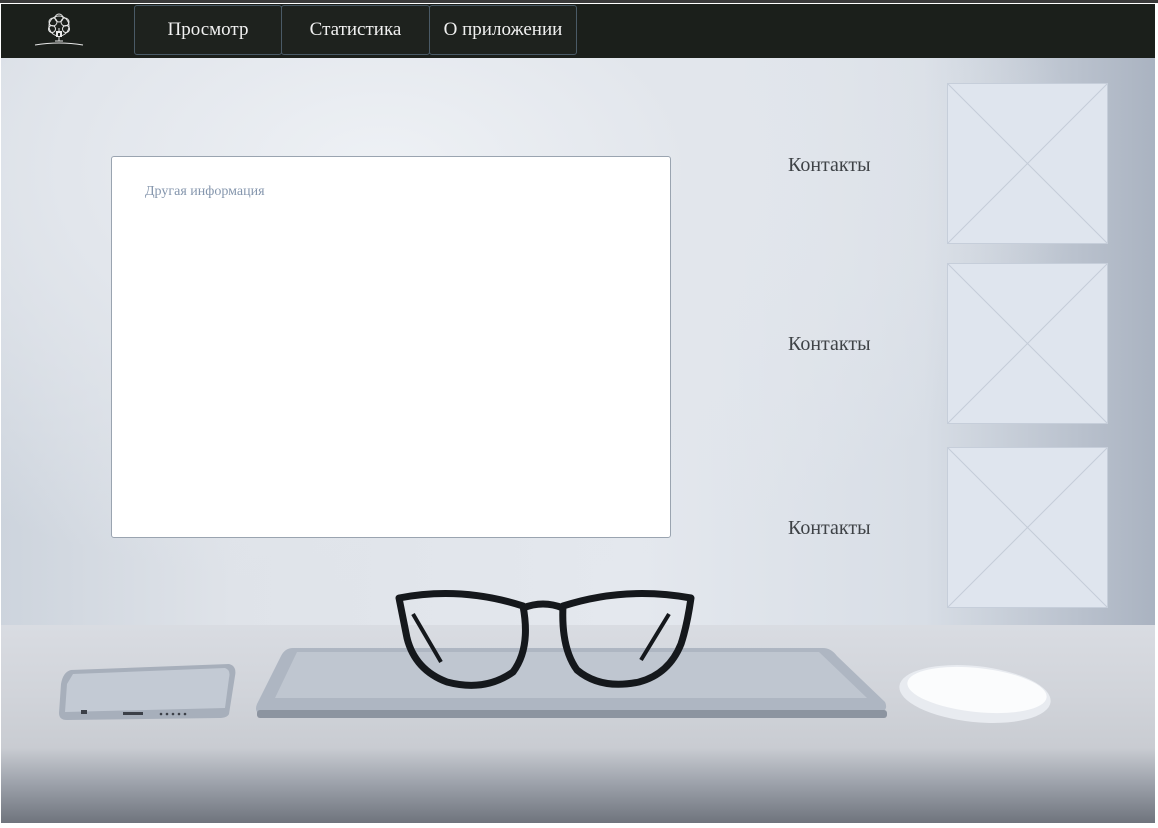 The image size is (1158, 828). What do you see at coordinates (829, 344) in the screenshot?
I see `contact-link-2: Контакты` at bounding box center [829, 344].